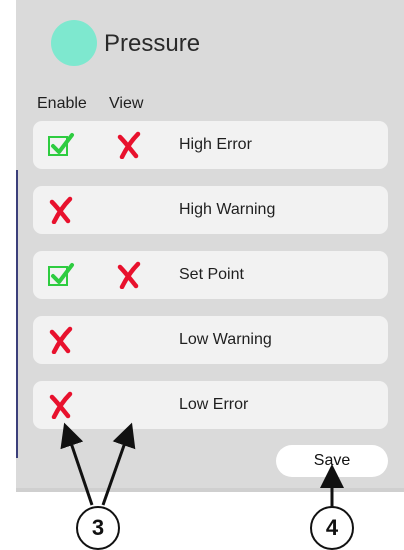 This screenshot has width=404, height=550. Describe the element at coordinates (118, 464) in the screenshot. I see `callout-arrow-view` at that location.